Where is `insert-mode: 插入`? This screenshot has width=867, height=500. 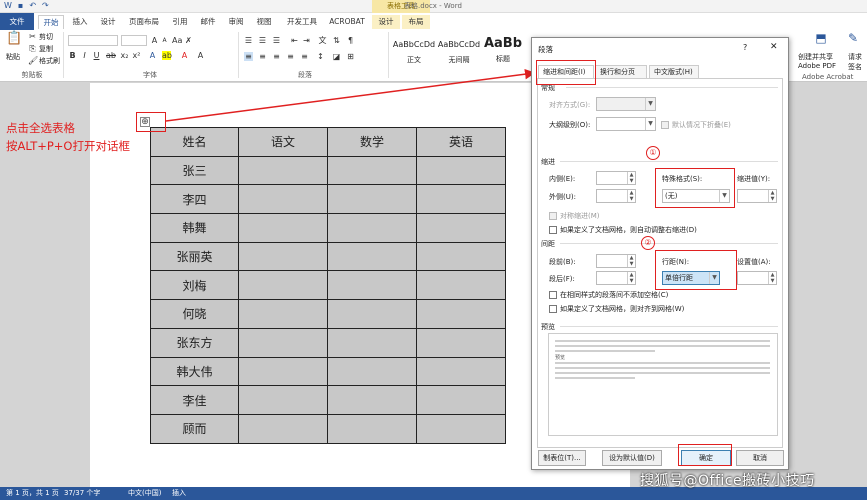 insert-mode: 插入 is located at coordinates (179, 493).